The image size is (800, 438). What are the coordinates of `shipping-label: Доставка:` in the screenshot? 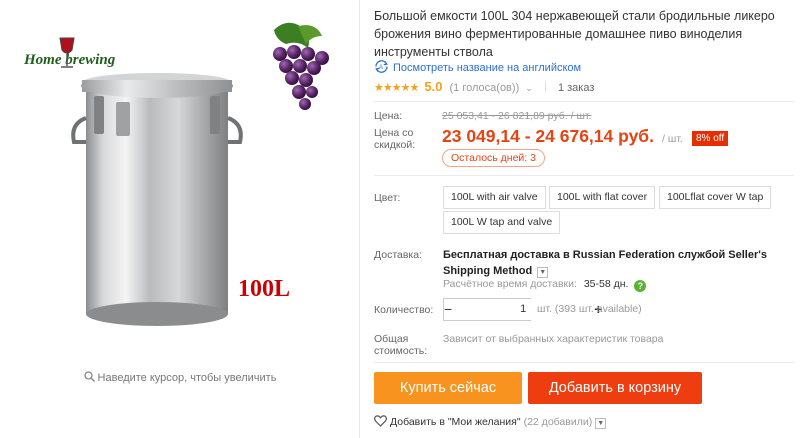 It's located at (398, 255).